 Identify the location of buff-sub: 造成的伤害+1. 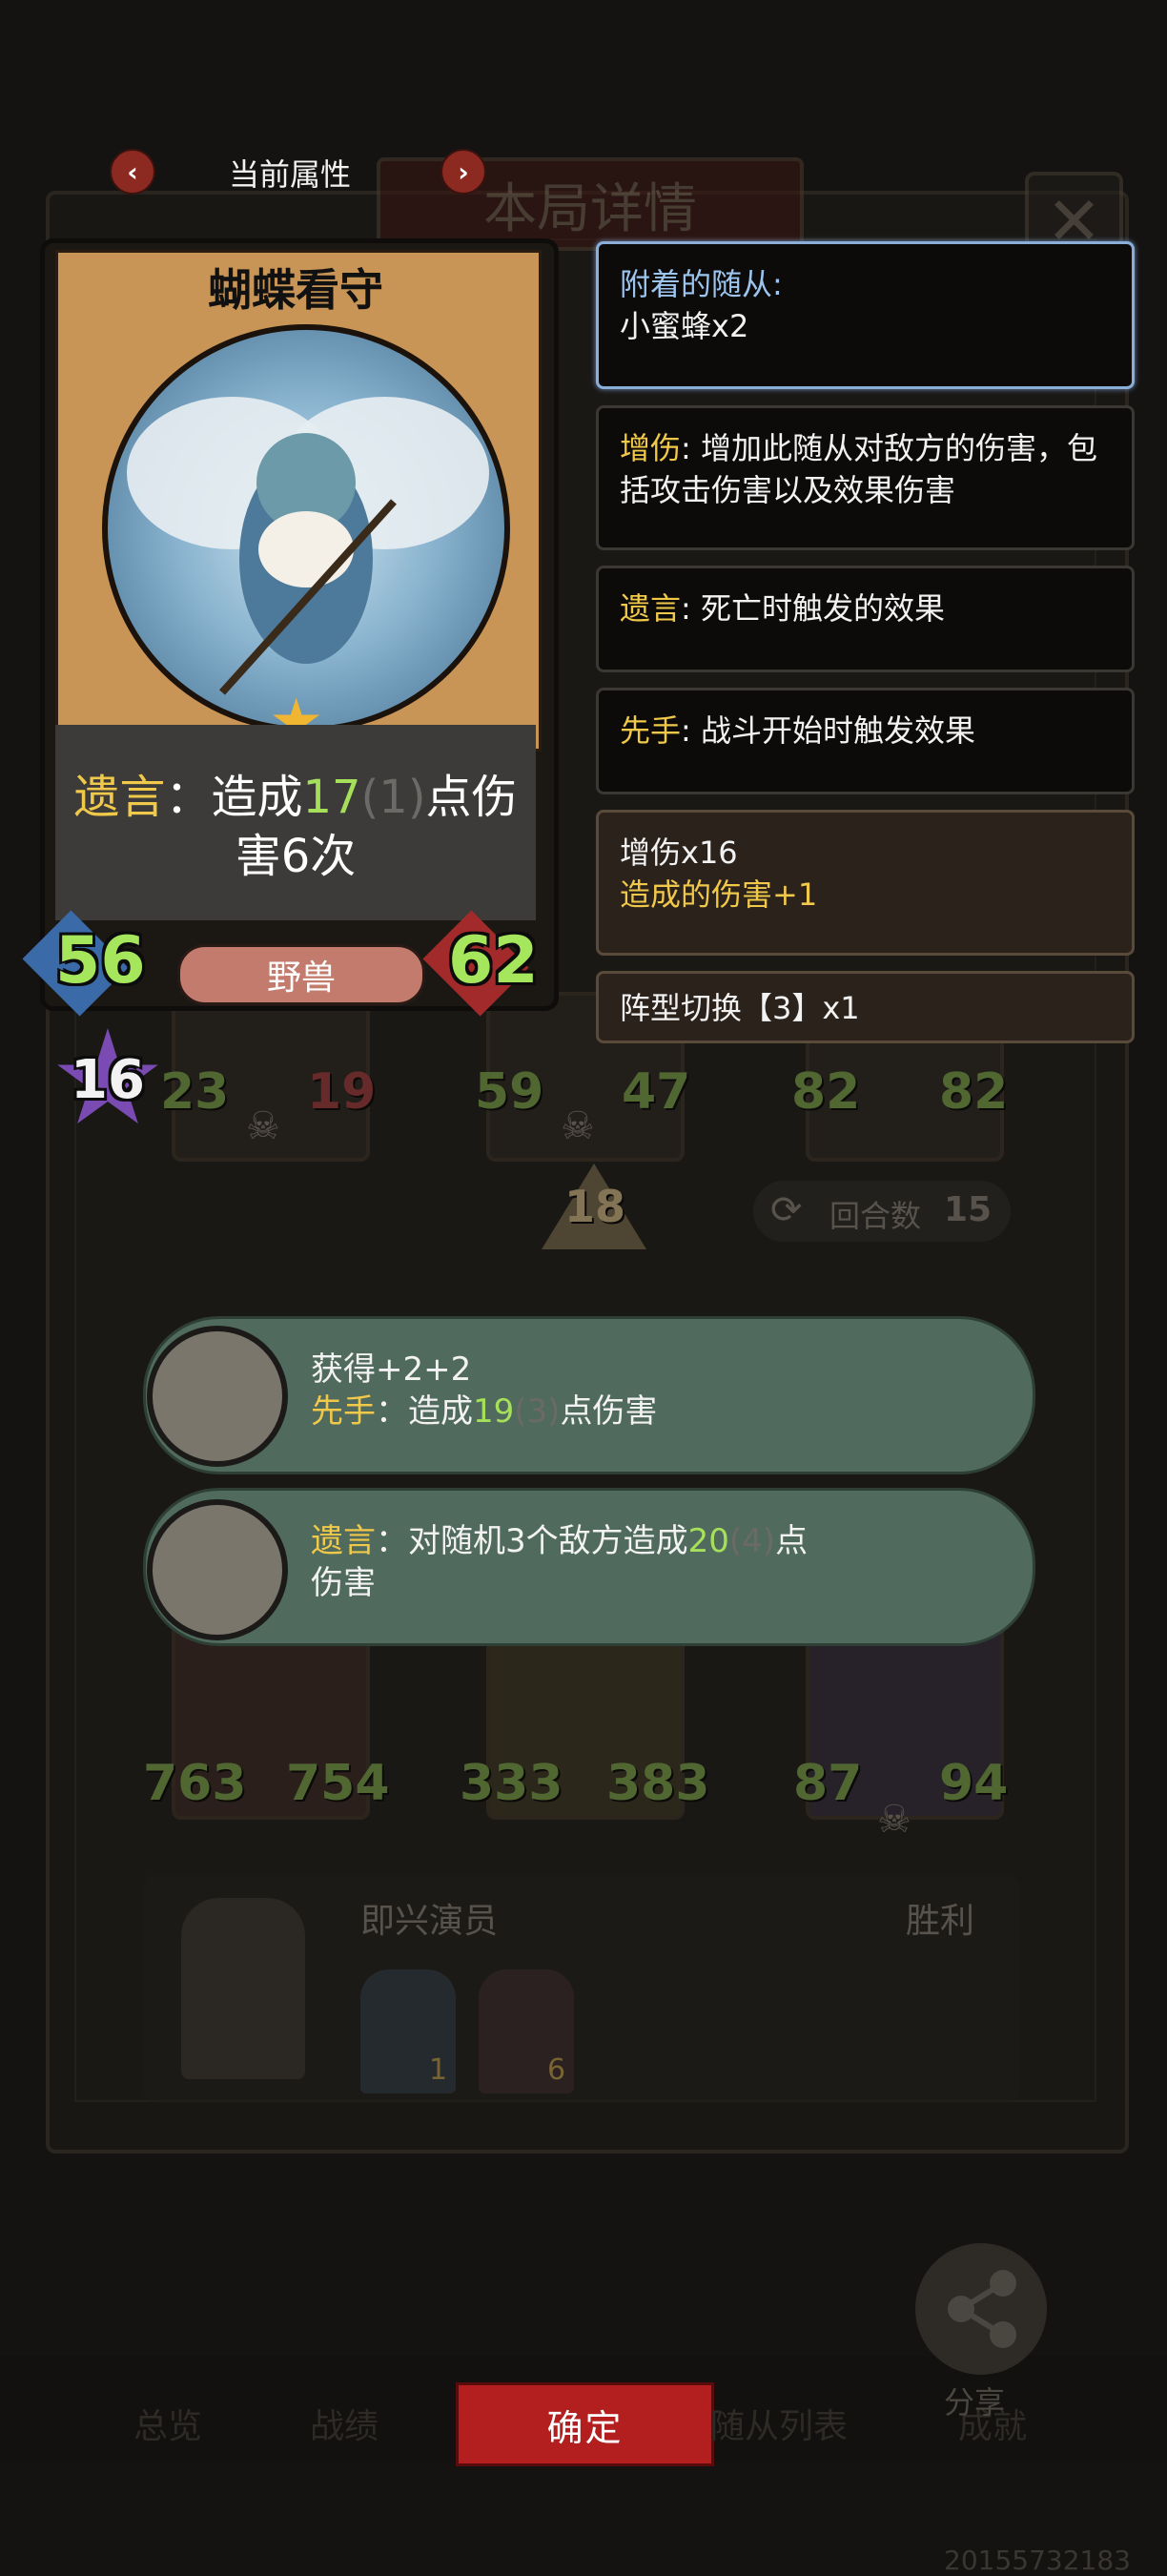
(719, 894).